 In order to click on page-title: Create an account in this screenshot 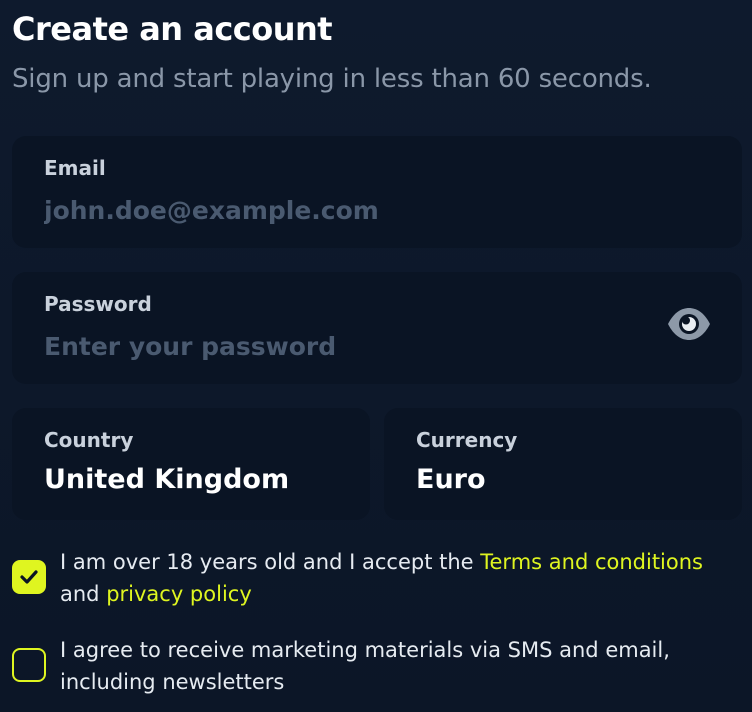, I will do `click(172, 29)`.